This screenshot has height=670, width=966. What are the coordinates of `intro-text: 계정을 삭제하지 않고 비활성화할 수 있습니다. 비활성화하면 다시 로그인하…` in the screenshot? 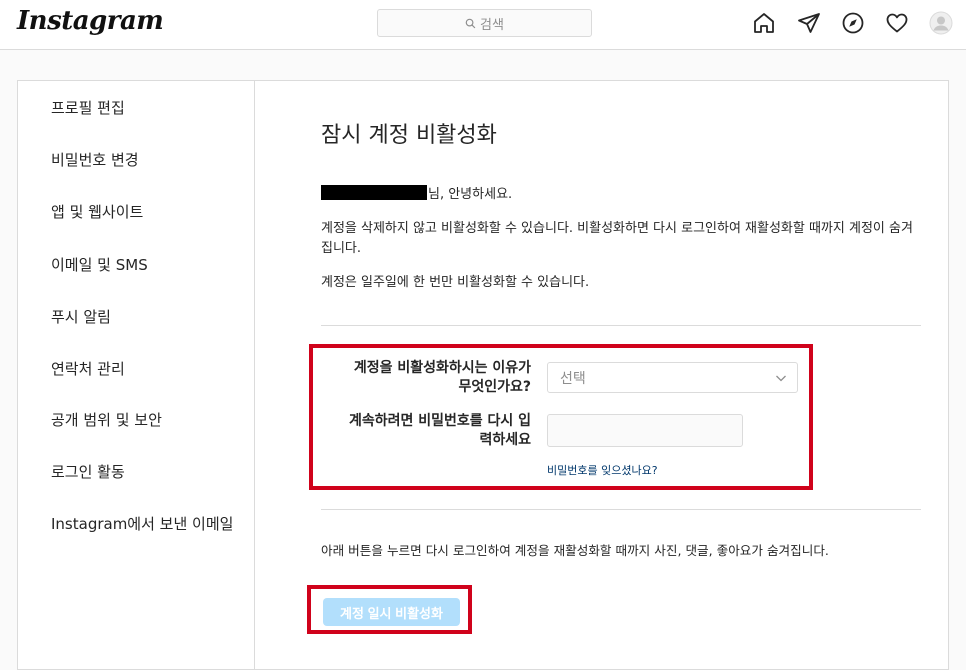 It's located at (617, 238).